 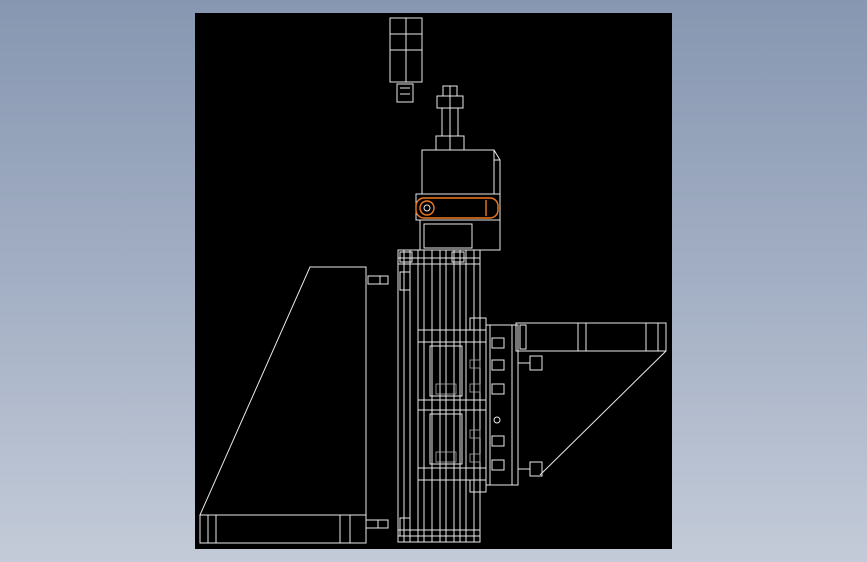 I want to click on left-plate, so click(x=283, y=405).